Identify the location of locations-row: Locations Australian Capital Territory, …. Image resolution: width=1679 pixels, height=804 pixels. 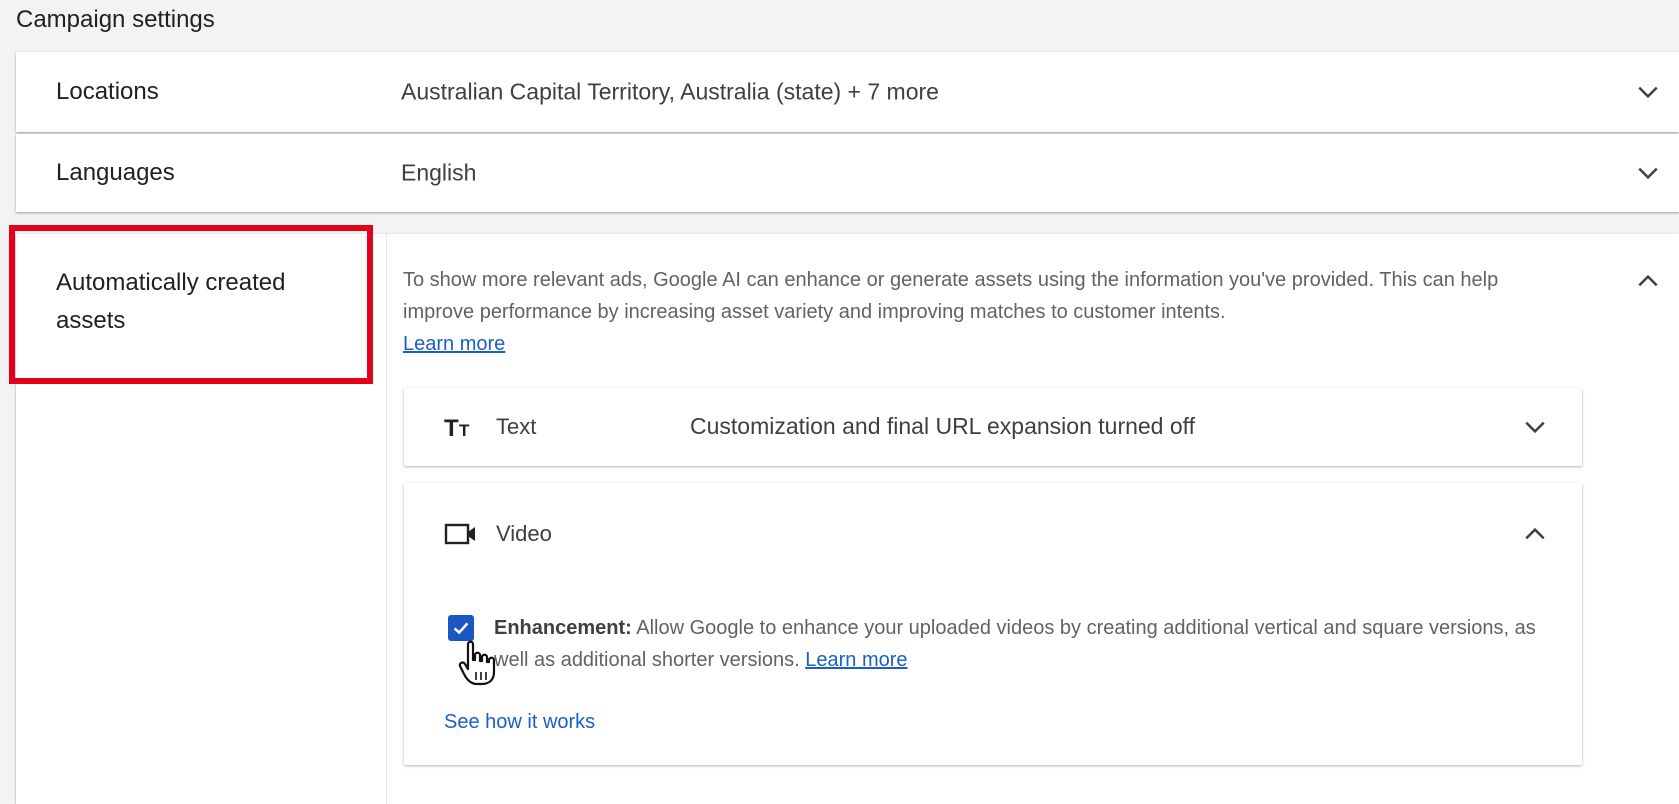
(847, 92).